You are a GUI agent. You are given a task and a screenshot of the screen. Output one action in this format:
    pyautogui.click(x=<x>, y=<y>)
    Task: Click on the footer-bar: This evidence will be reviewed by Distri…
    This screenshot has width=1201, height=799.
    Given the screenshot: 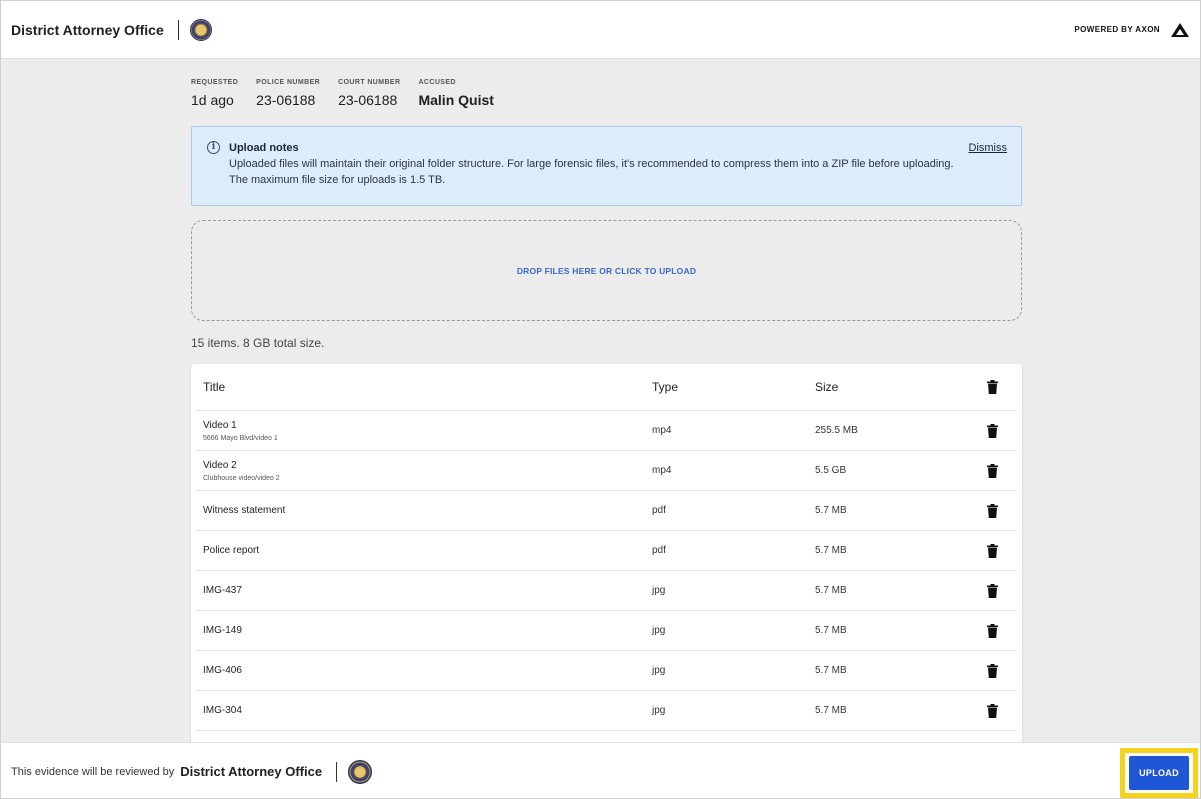 What is the action you would take?
    pyautogui.click(x=600, y=770)
    